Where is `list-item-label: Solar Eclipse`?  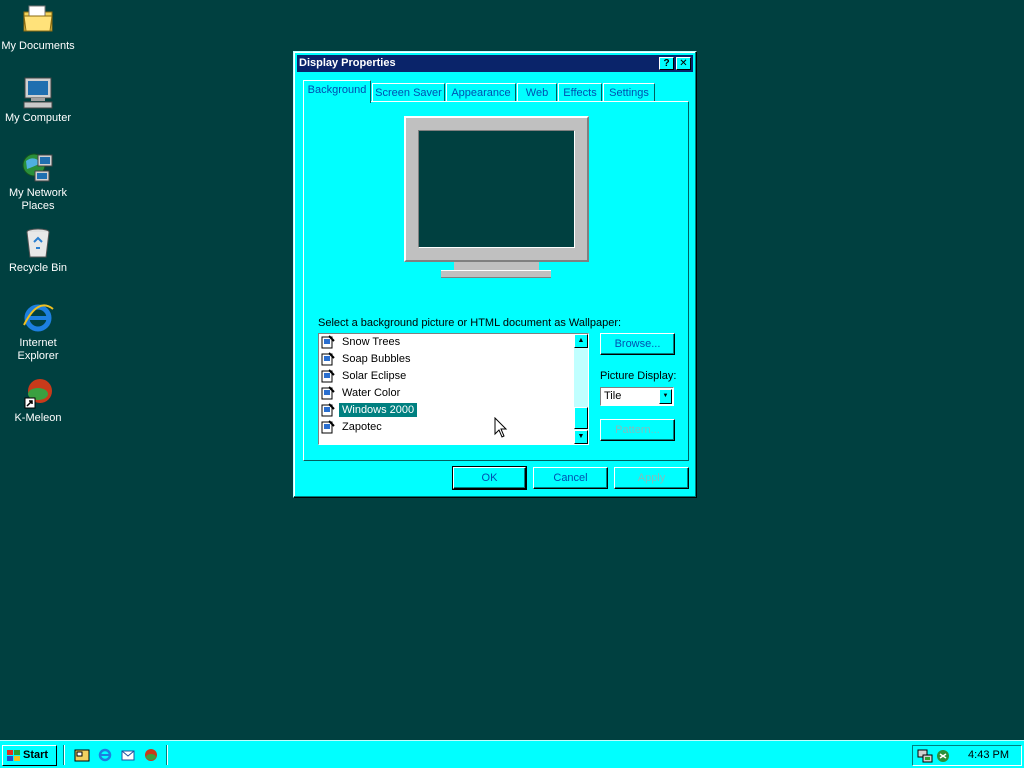
list-item-label: Solar Eclipse is located at coordinates (374, 376).